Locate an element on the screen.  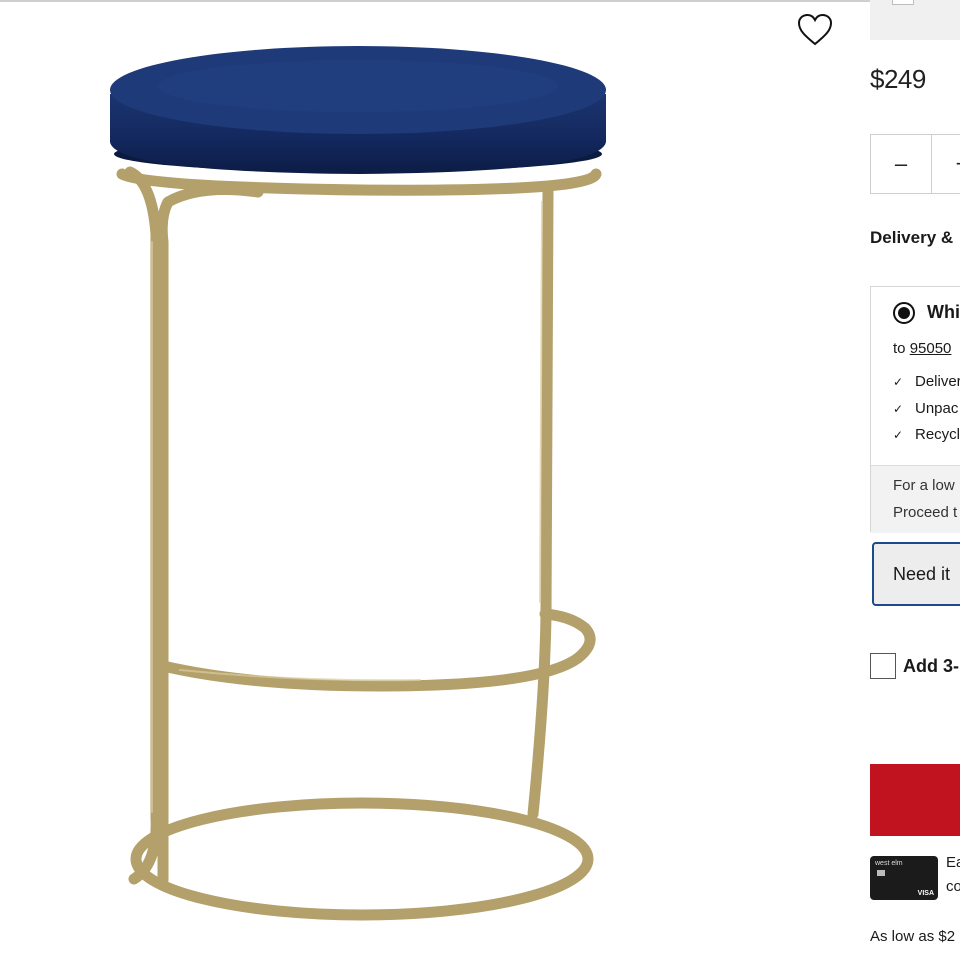
quantity-increase-button: + is located at coordinates (946, 164).